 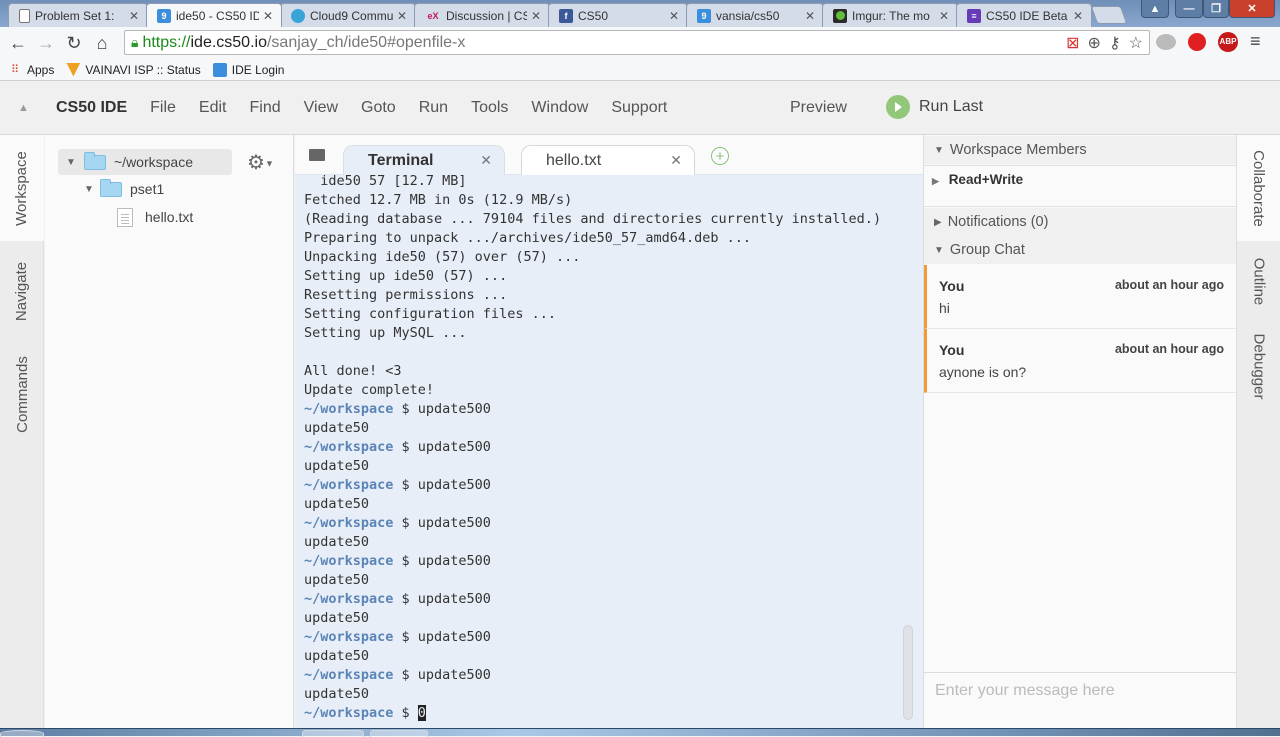 I want to click on tab-collaborate: Collaborate, so click(x=1258, y=188).